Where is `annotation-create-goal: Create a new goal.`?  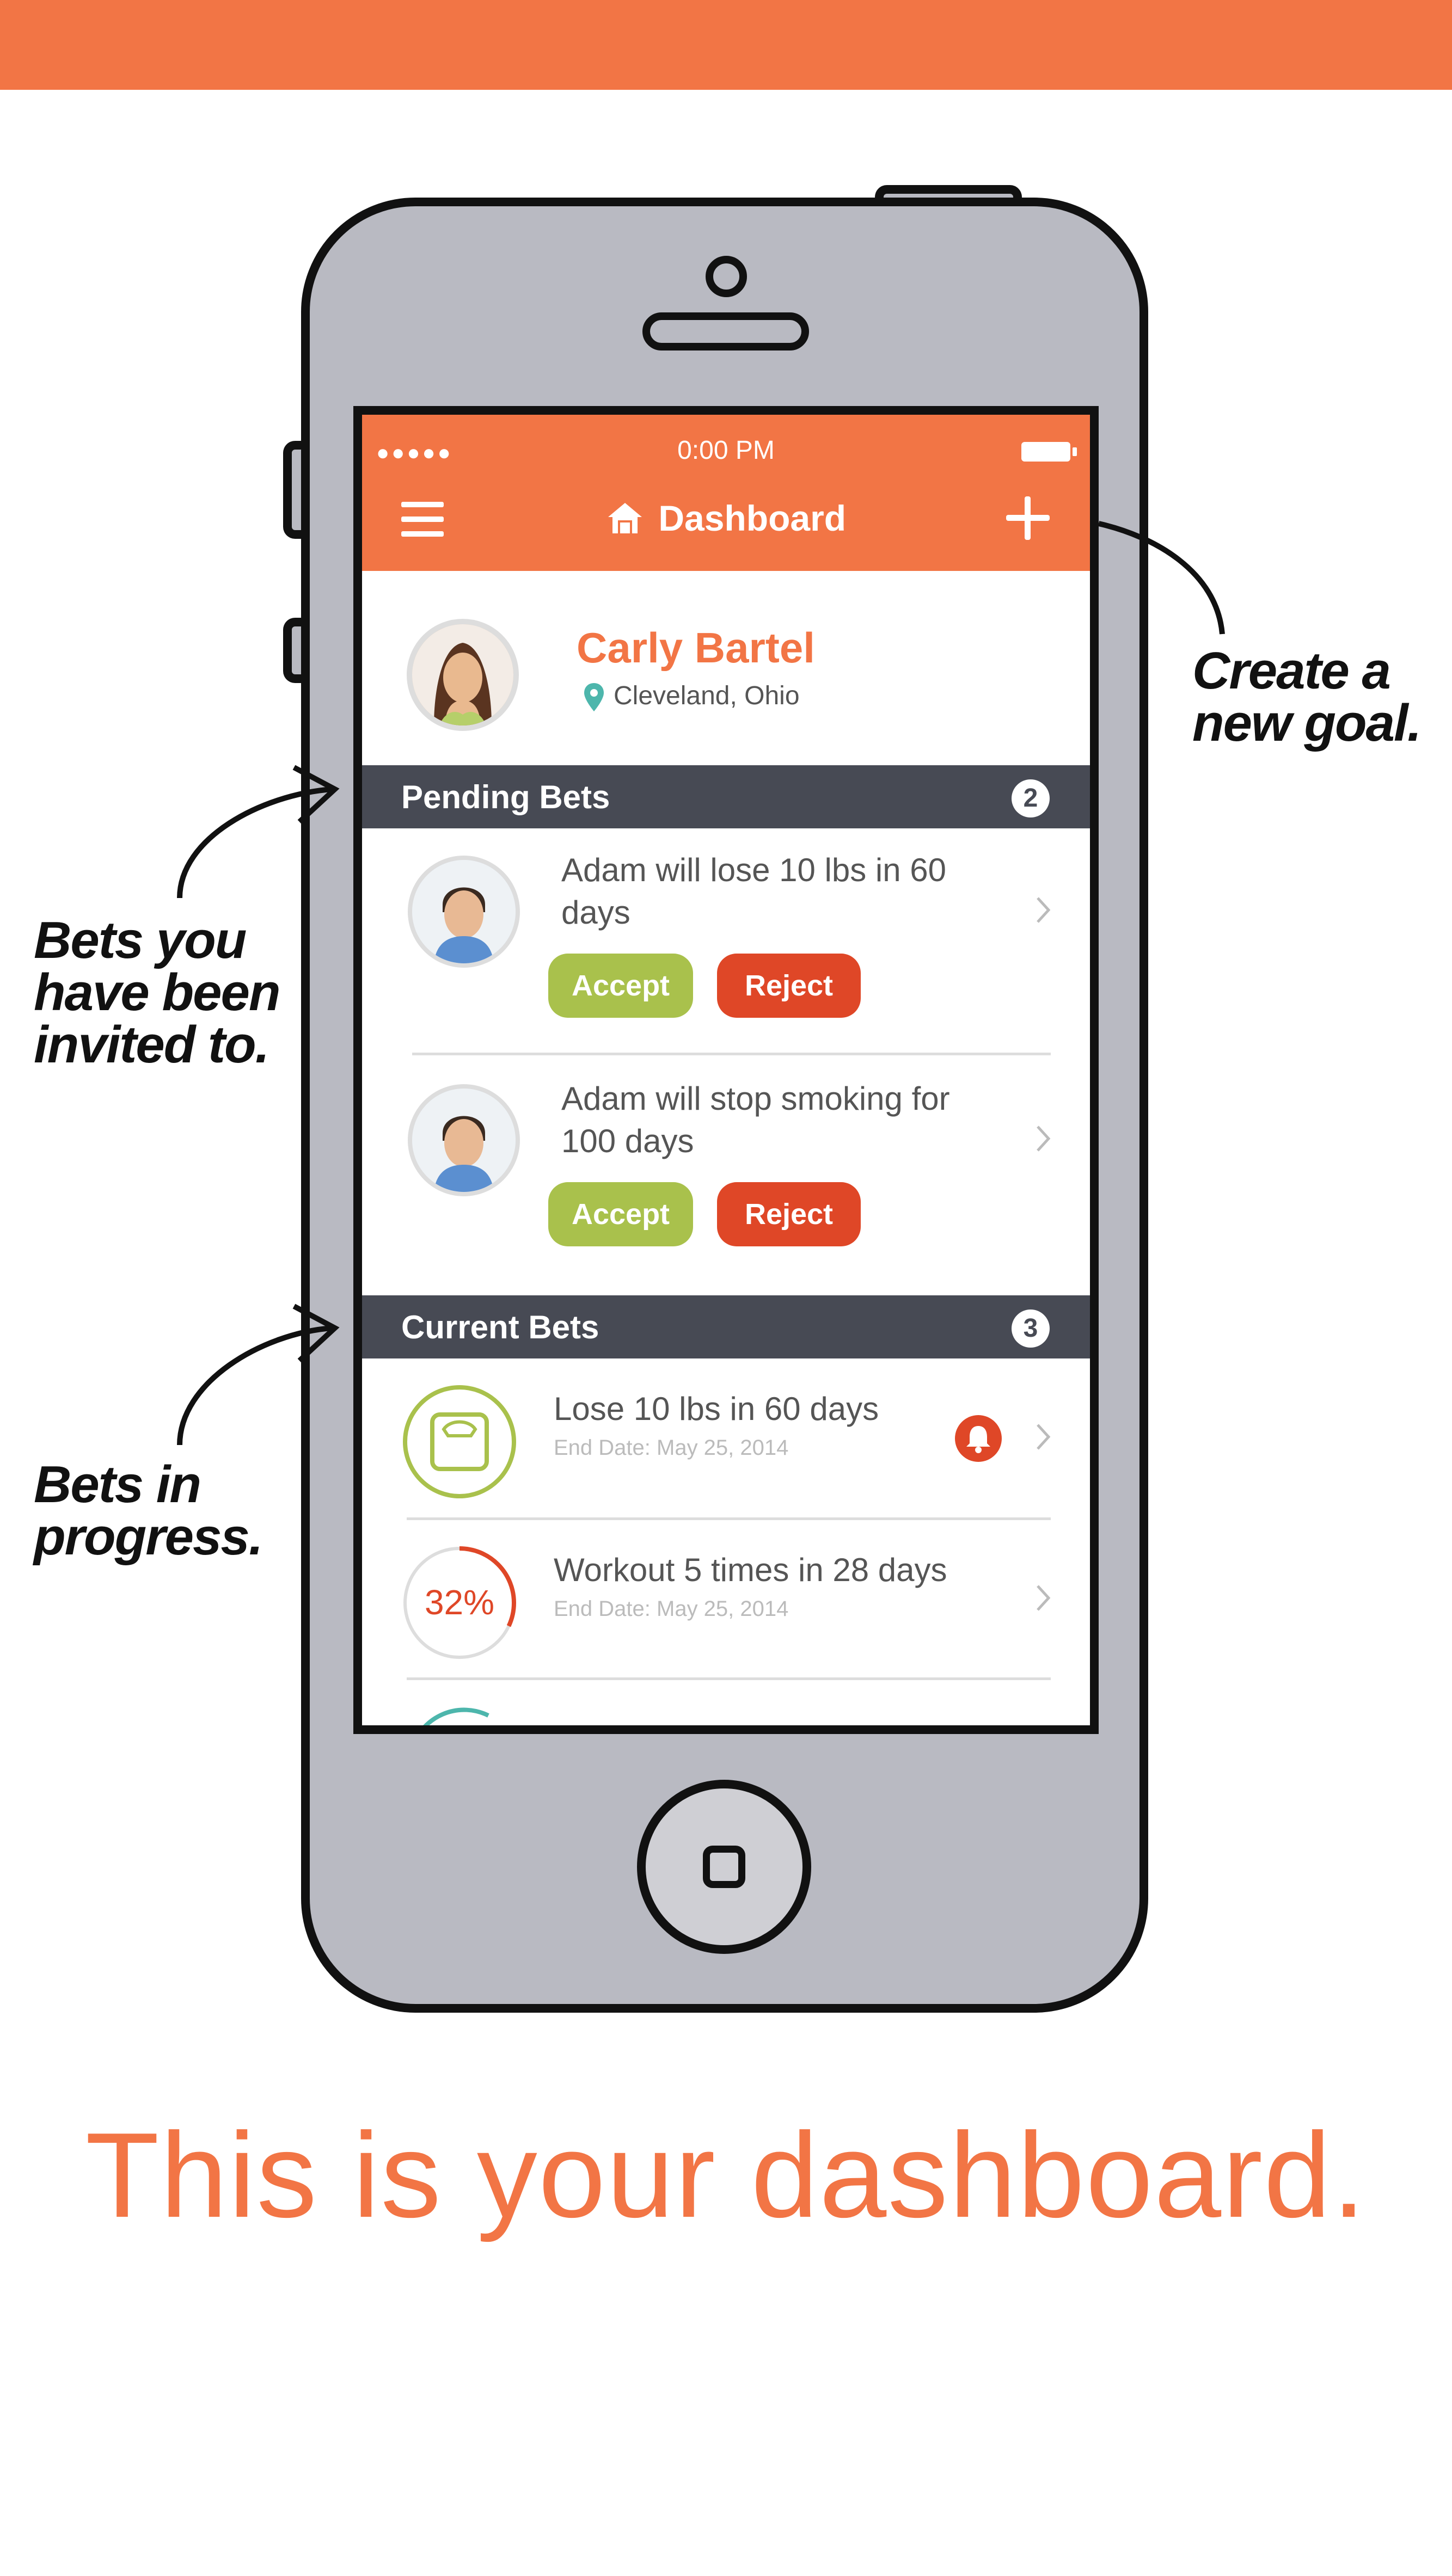
annotation-create-goal: Create a new goal. is located at coordinates (1307, 697).